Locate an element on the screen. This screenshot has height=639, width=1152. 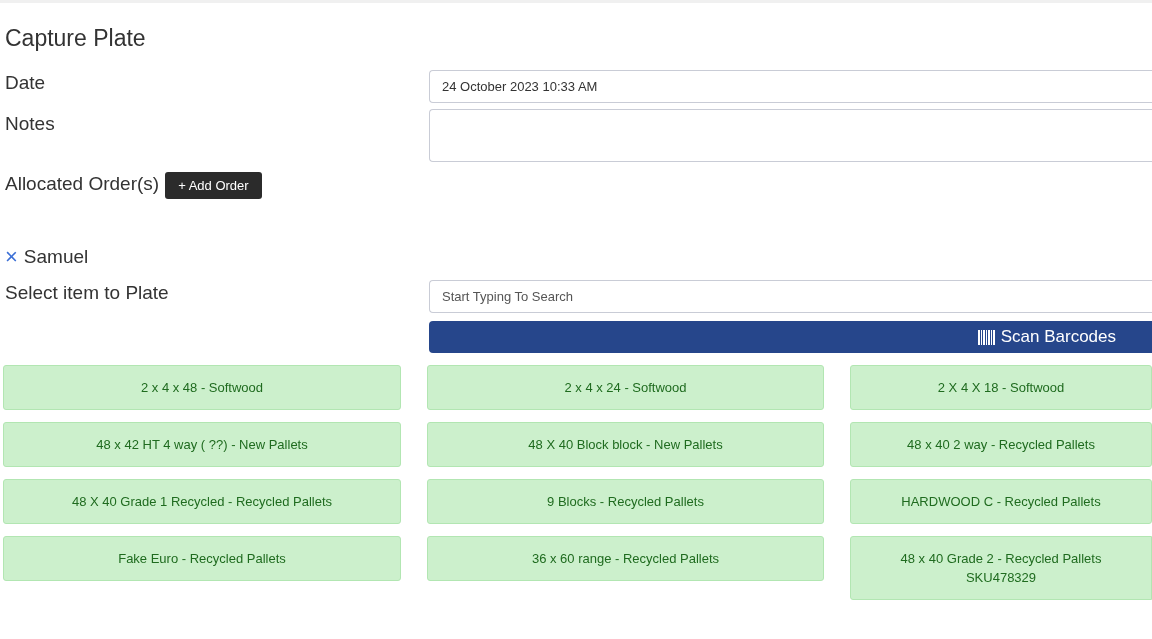
date-label: Date is located at coordinates (25, 83).